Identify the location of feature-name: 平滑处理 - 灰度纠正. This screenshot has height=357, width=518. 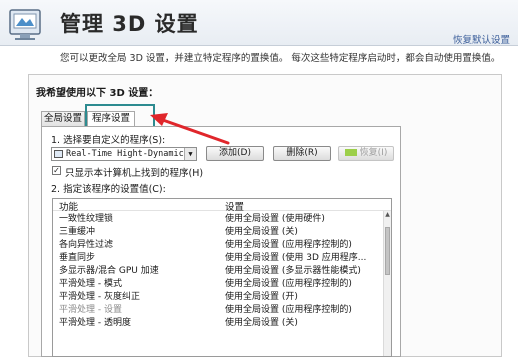
(99, 297).